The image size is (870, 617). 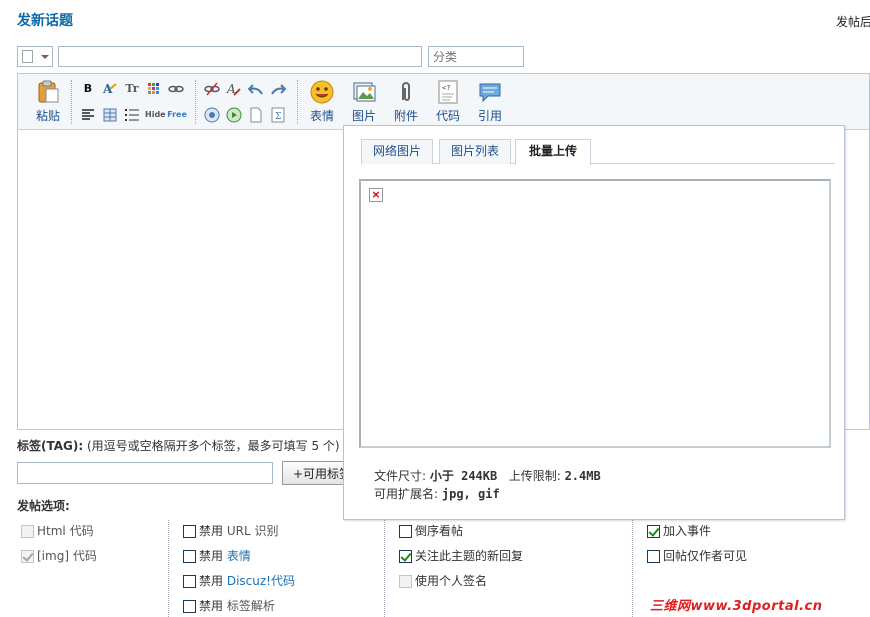 I want to click on disable-discuz-code-checkbox, so click(x=189, y=581).